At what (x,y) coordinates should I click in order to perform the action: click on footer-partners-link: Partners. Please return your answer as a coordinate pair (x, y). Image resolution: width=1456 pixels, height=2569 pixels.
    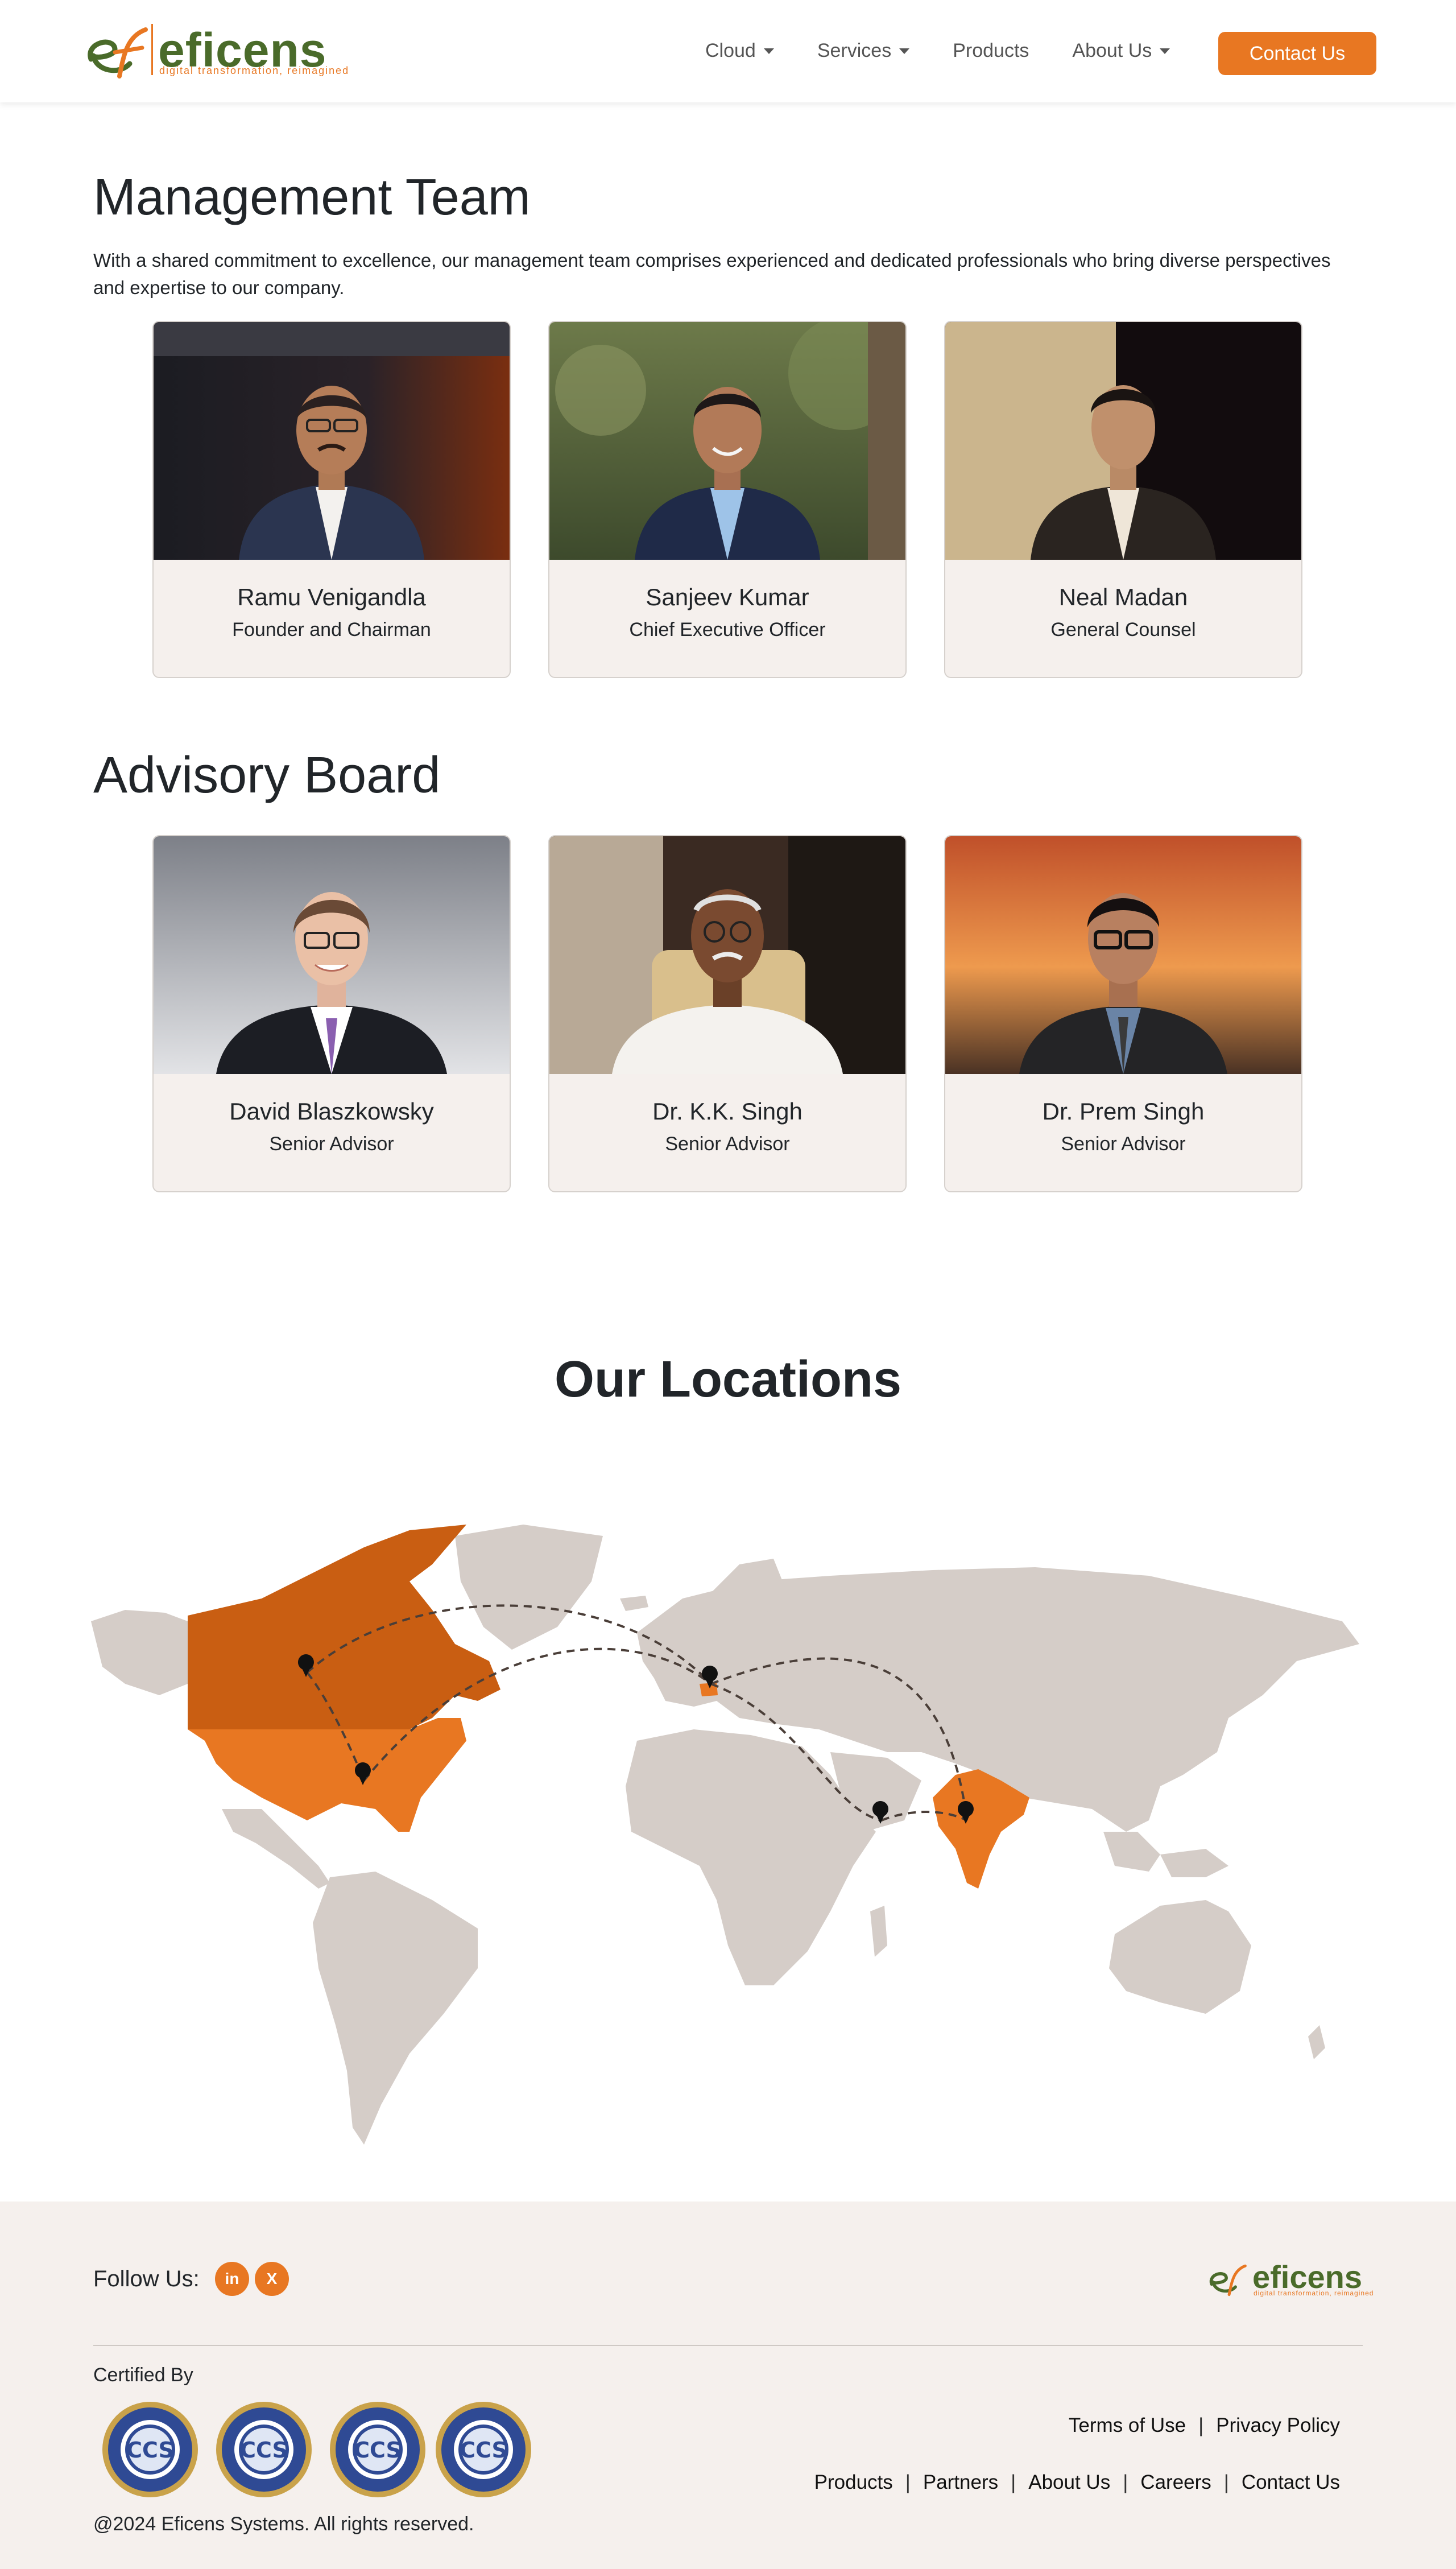
    Looking at the image, I should click on (960, 2482).